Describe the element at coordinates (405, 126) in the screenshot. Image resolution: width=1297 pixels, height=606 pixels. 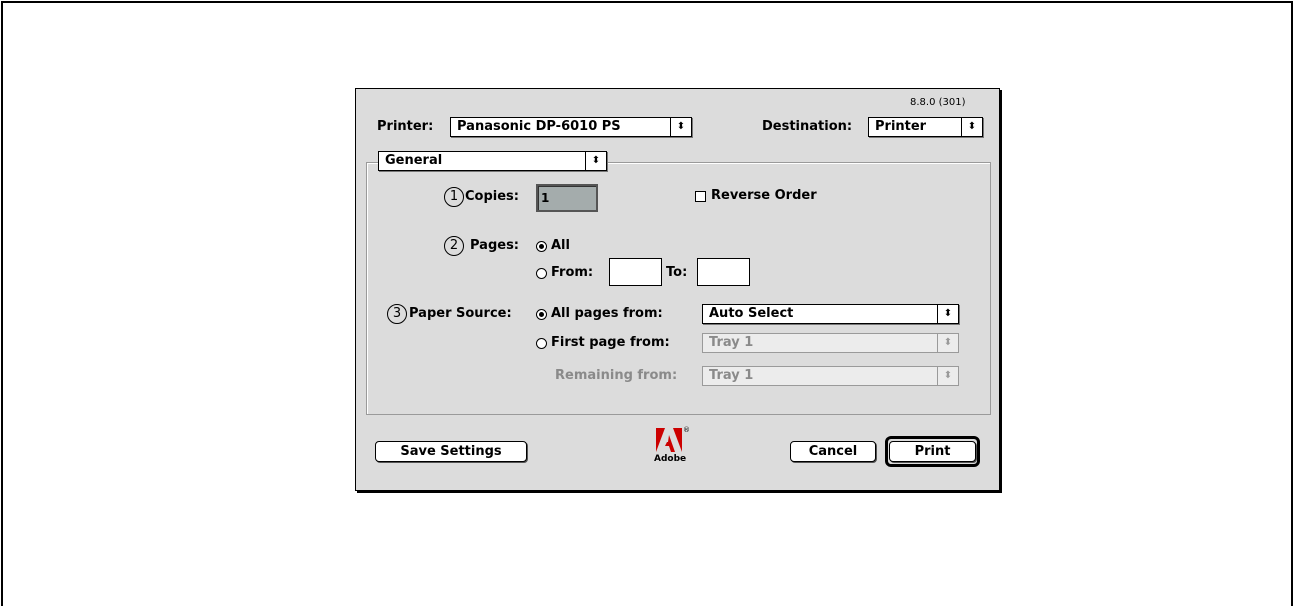
I see `printer-label: Printer:` at that location.